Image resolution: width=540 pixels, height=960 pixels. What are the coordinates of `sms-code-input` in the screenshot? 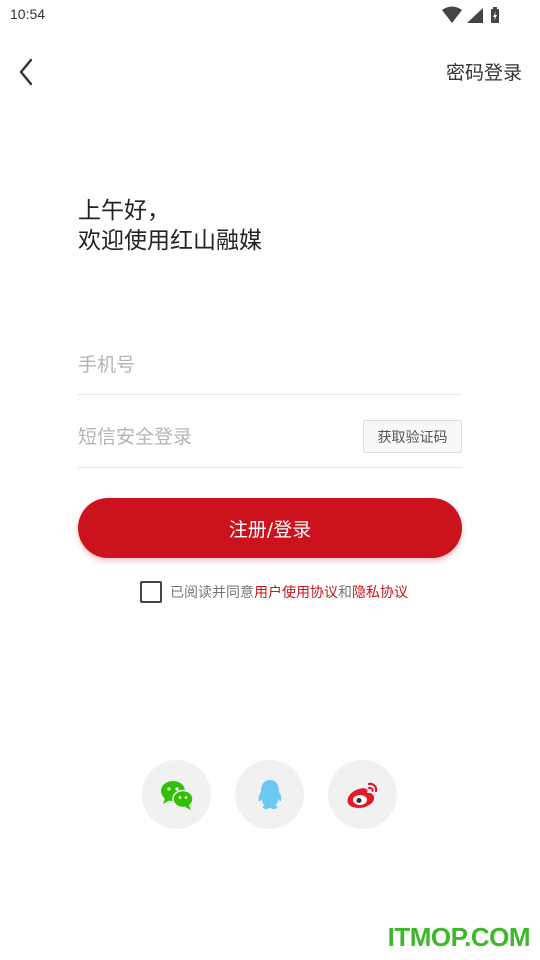 It's located at (213, 437).